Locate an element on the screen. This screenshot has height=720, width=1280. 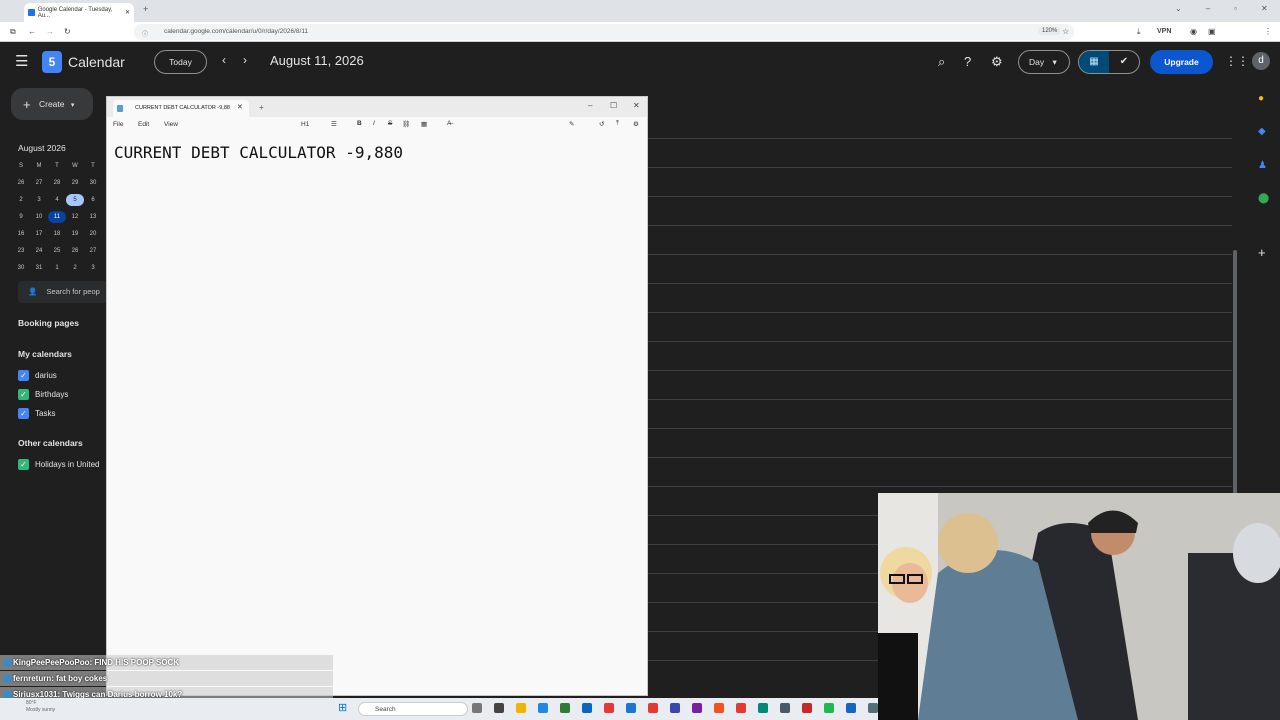
menu-file: File is located at coordinates (118, 124).